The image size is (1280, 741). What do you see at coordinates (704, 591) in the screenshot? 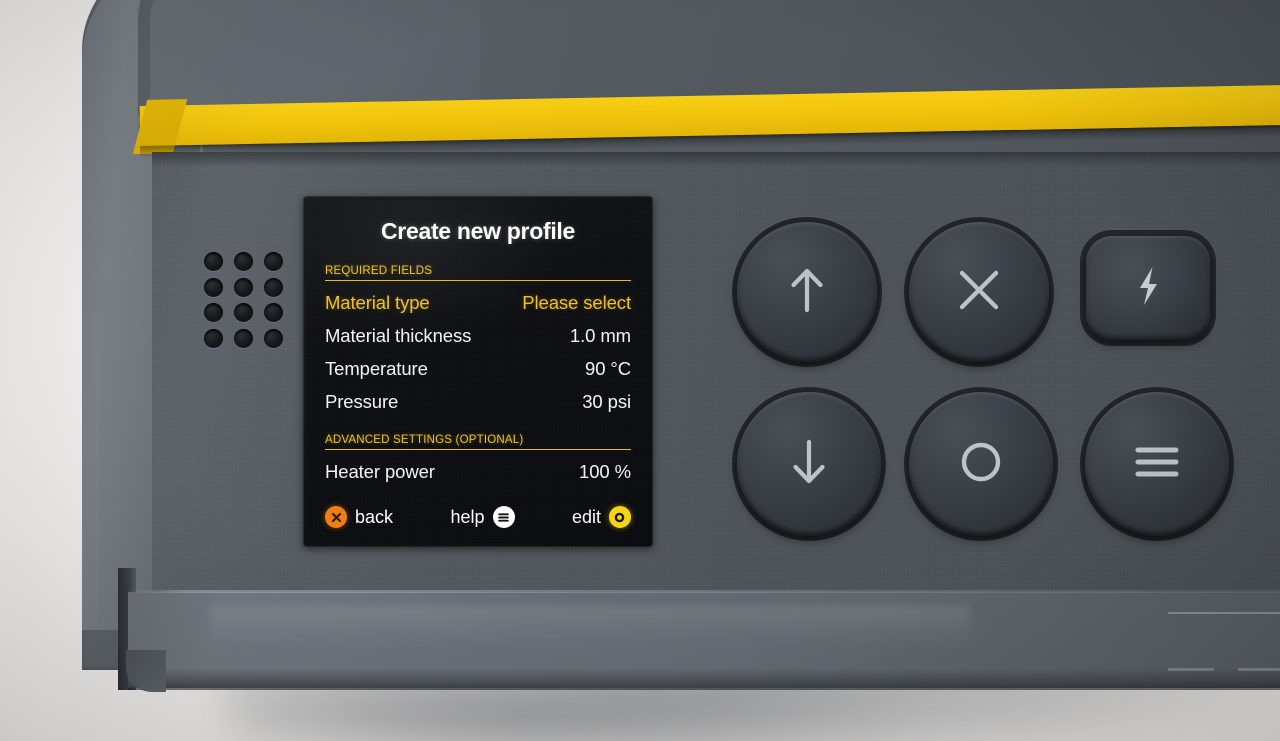
I see `base-panel-seam` at bounding box center [704, 591].